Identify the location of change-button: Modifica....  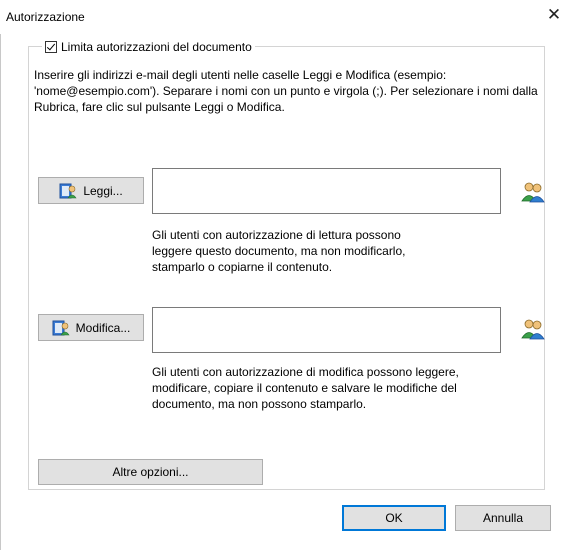
(91, 327).